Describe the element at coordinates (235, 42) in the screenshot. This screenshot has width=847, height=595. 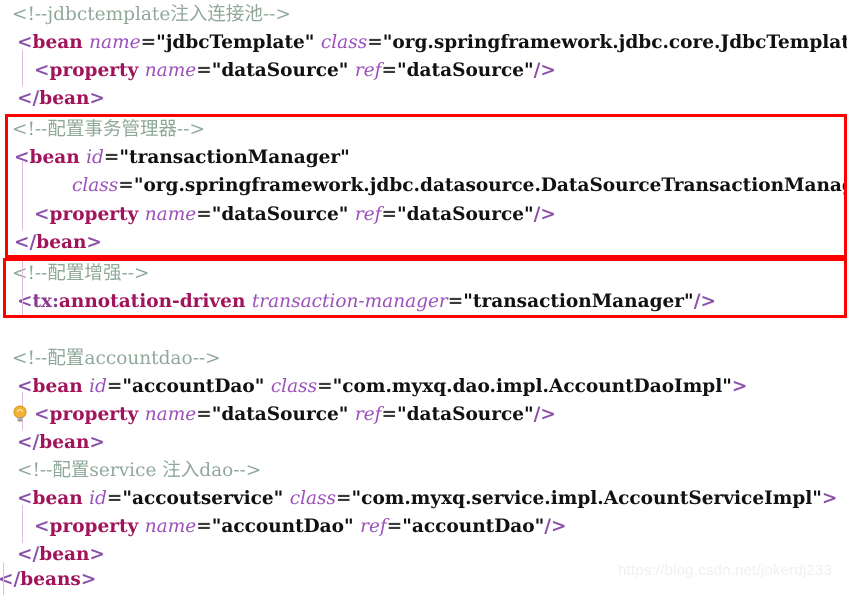
I see `code-token-val: "jdbcTemplate"` at that location.